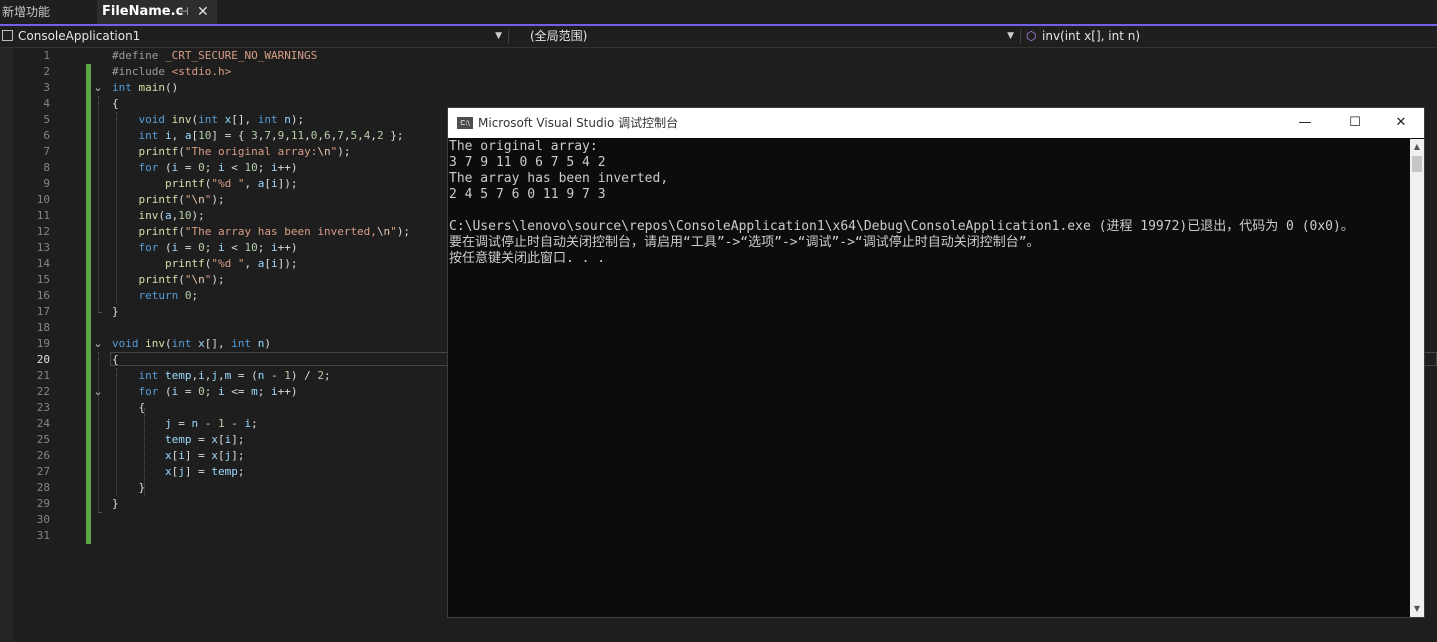 The height and width of the screenshot is (642, 1437). What do you see at coordinates (523, 146) in the screenshot?
I see `console-output-line: The original array:` at bounding box center [523, 146].